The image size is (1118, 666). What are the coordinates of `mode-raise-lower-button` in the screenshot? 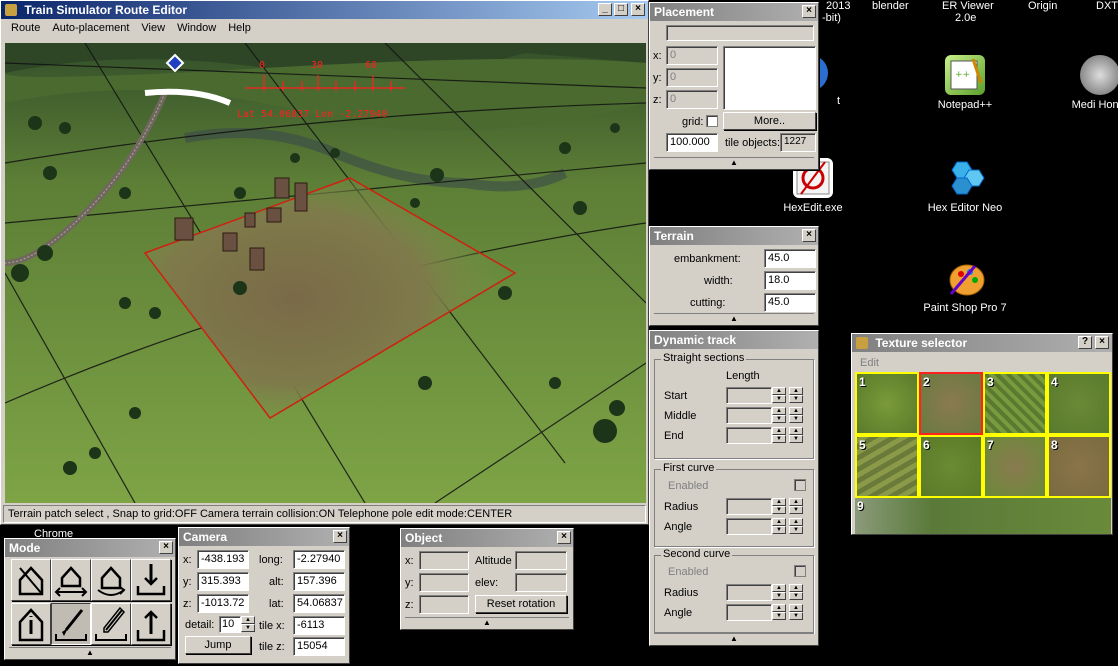 It's located at (151, 580).